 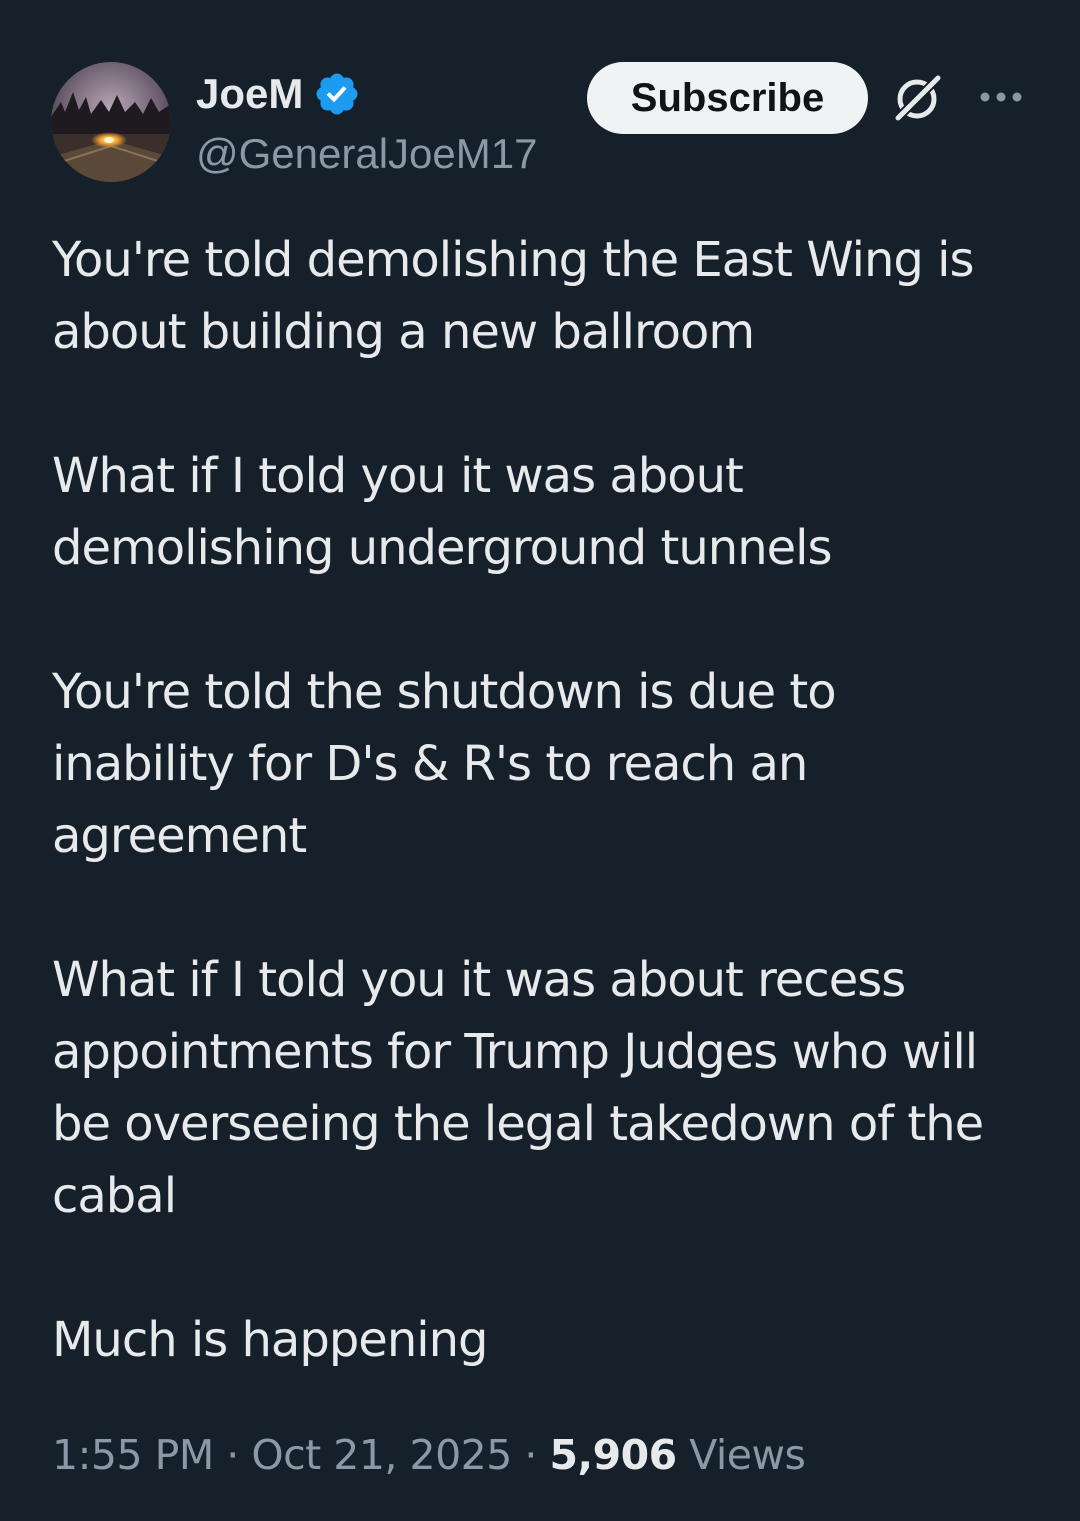 I want to click on avatar-photo, so click(x=111, y=122).